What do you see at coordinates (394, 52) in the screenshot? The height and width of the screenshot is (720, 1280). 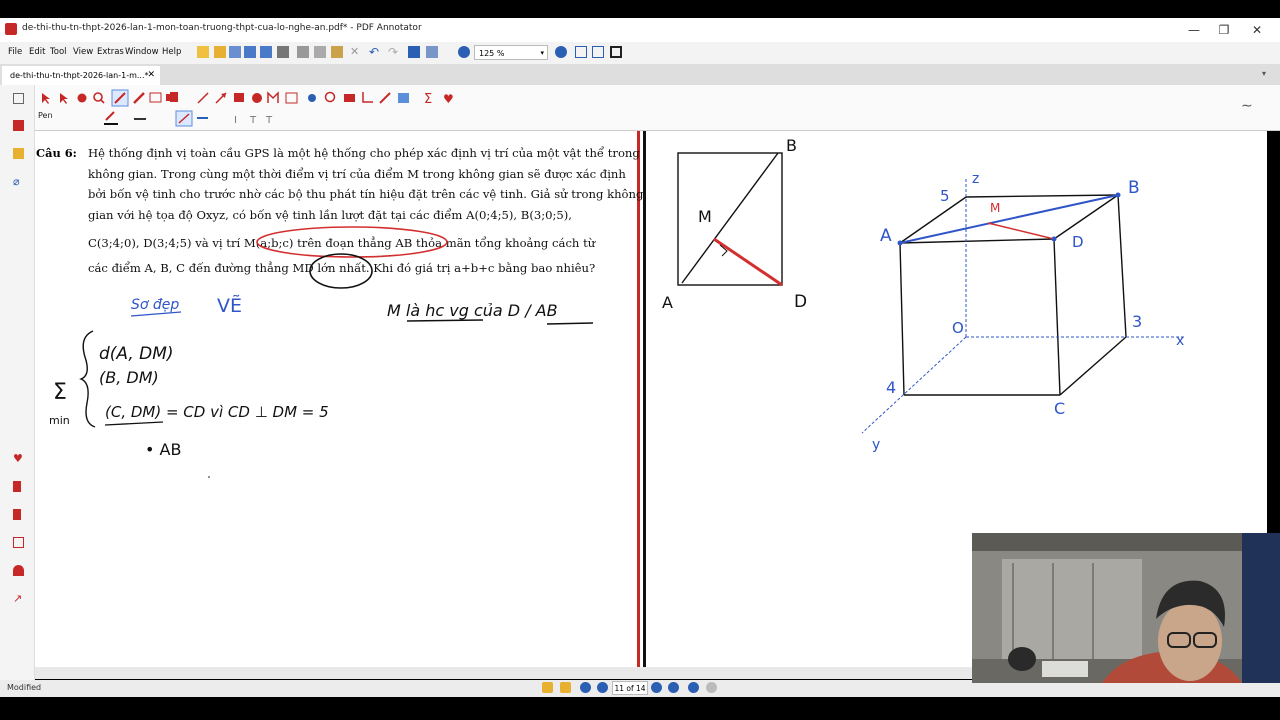 I see `redo-icon: ↷` at bounding box center [394, 52].